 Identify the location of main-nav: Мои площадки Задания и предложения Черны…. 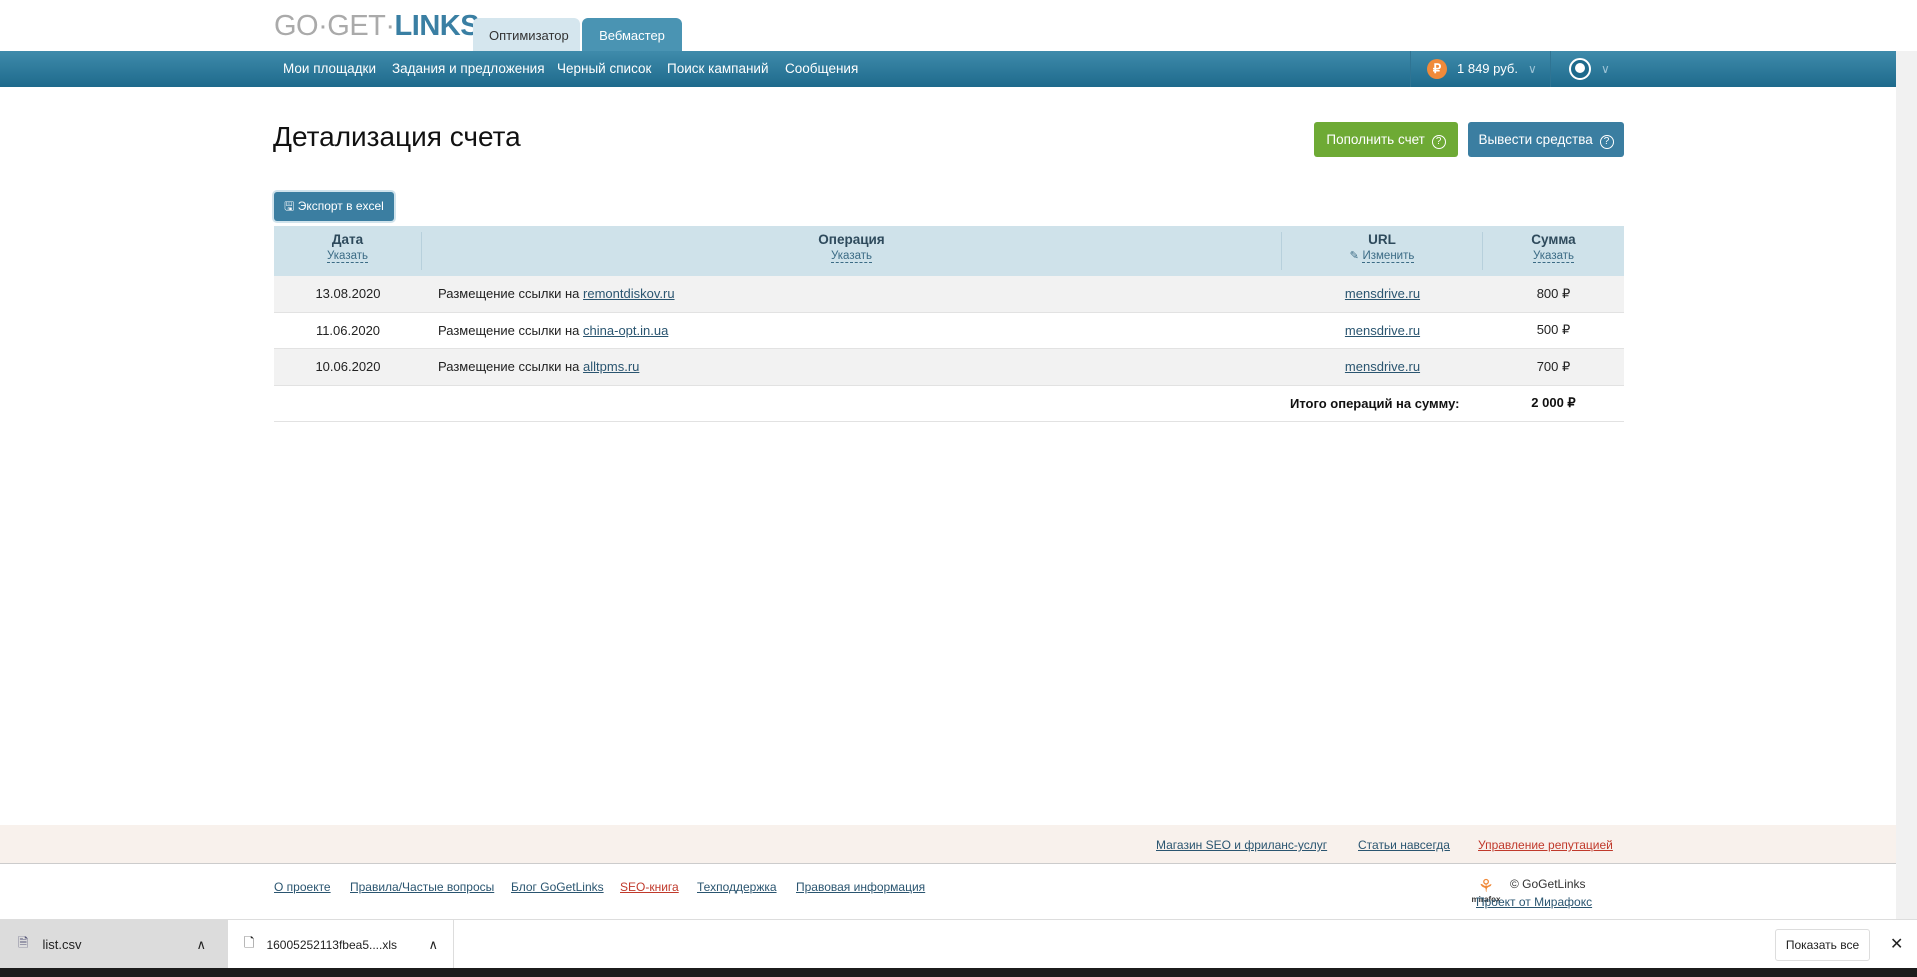
(948, 69).